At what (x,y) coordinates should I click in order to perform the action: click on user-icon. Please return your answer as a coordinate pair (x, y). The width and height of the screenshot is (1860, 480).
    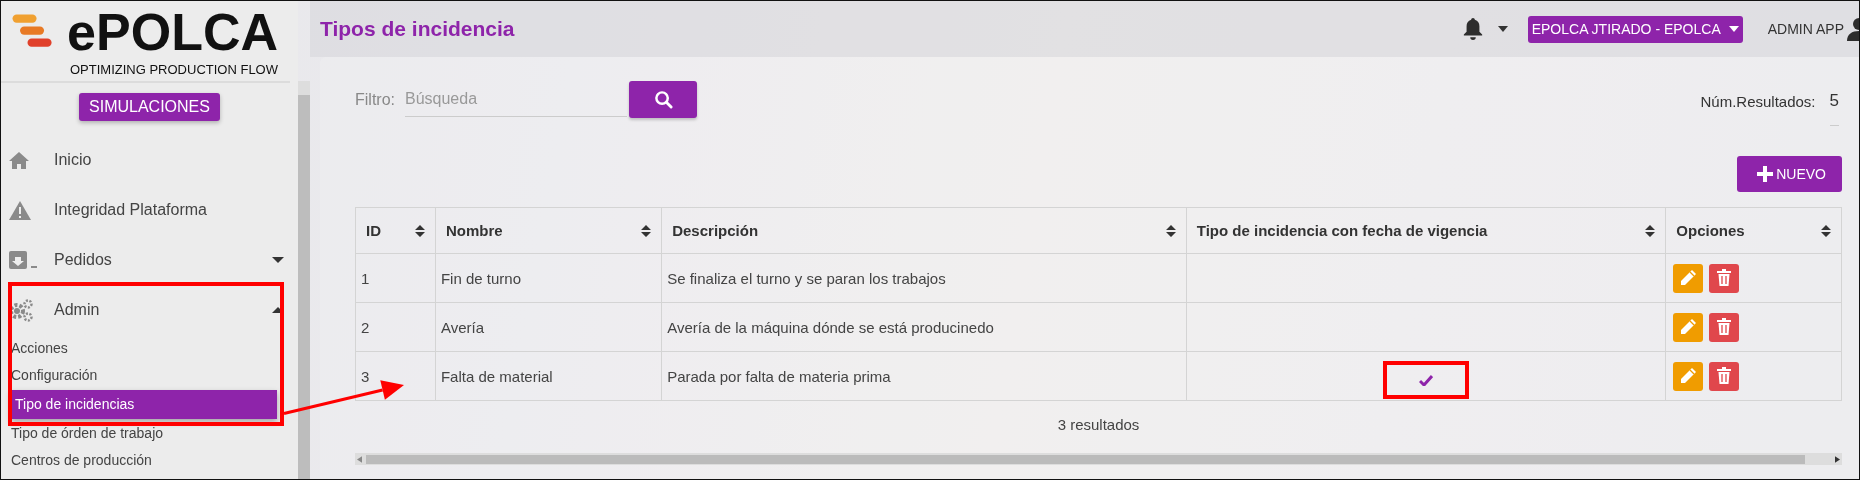
    Looking at the image, I should click on (1853, 29).